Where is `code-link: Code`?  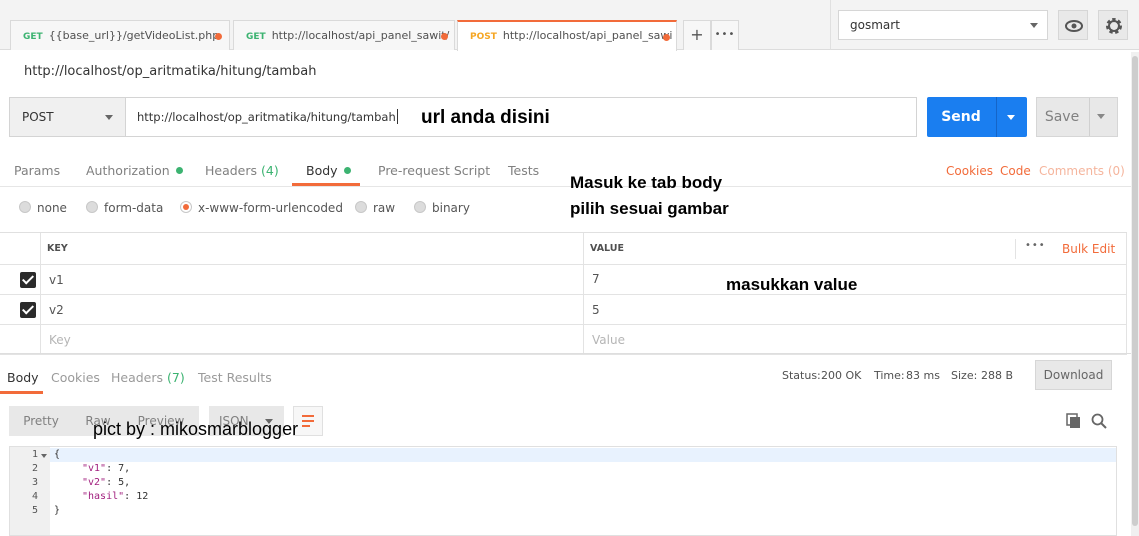
code-link: Code is located at coordinates (1015, 171).